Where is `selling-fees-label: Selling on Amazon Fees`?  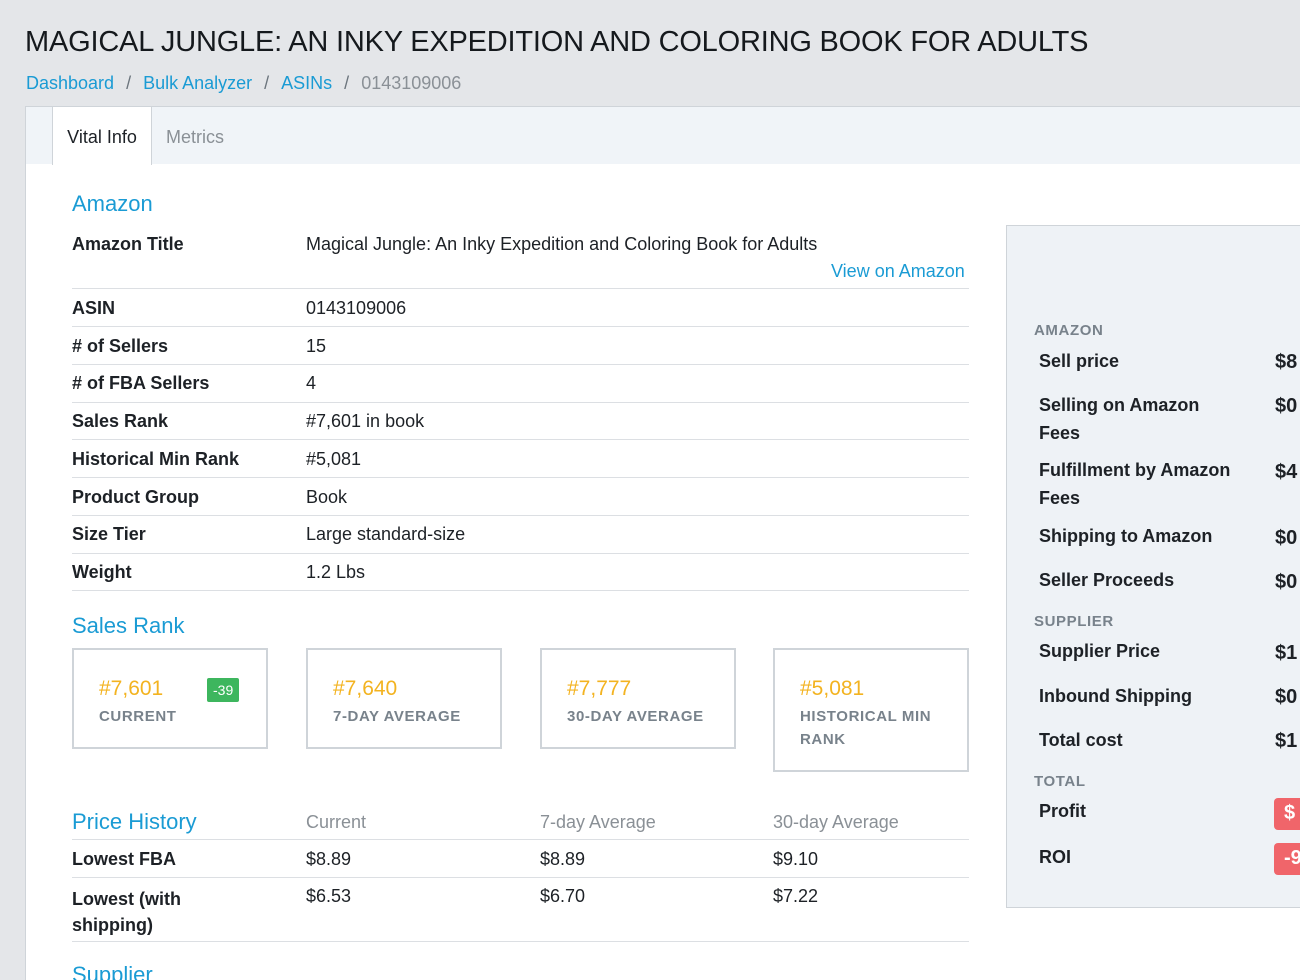 selling-fees-label: Selling on Amazon Fees is located at coordinates (1119, 419).